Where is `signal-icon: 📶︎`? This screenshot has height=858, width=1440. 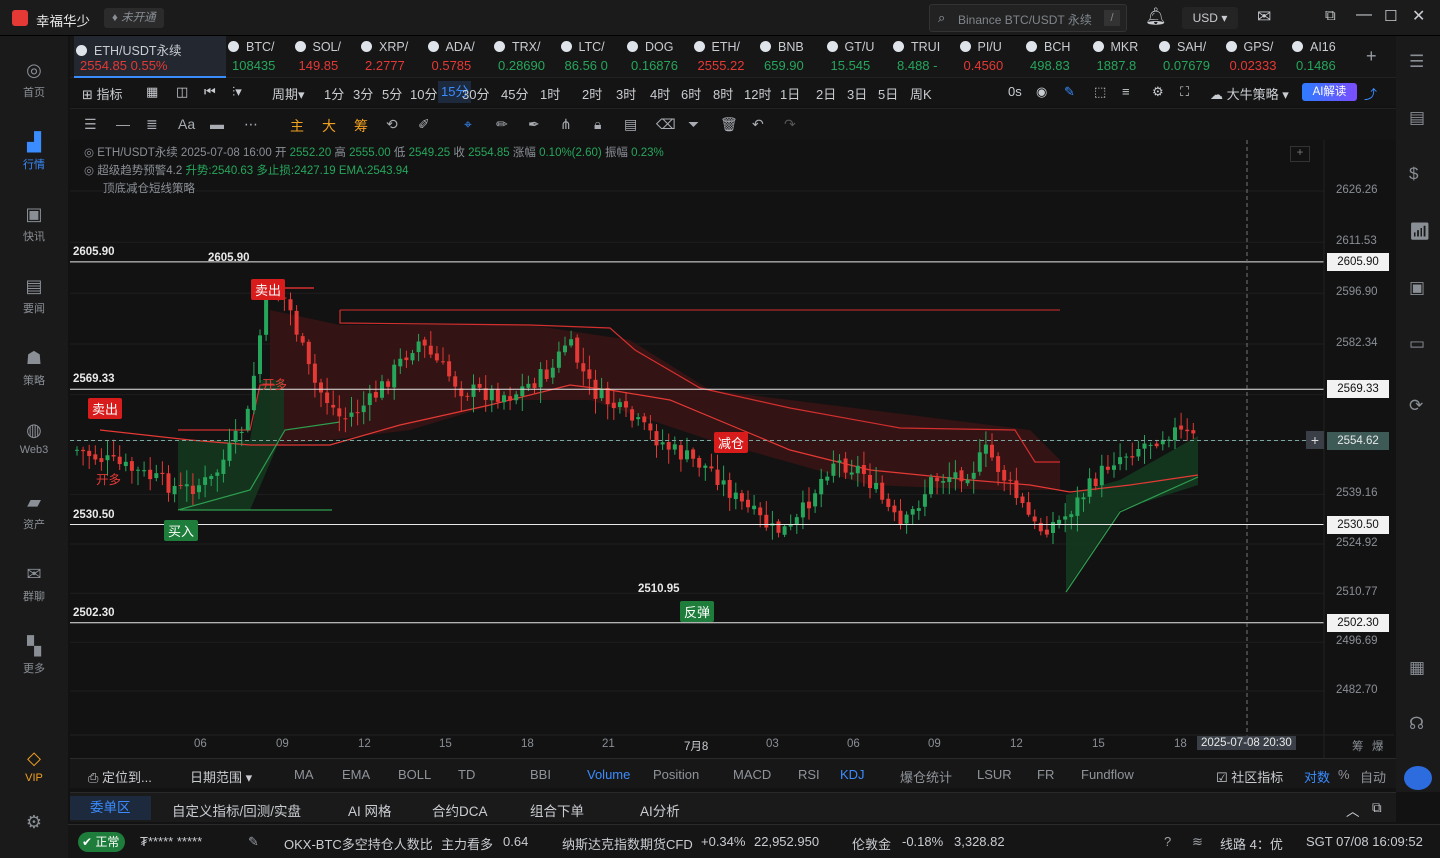
signal-icon: 📶︎ is located at coordinates (1420, 232).